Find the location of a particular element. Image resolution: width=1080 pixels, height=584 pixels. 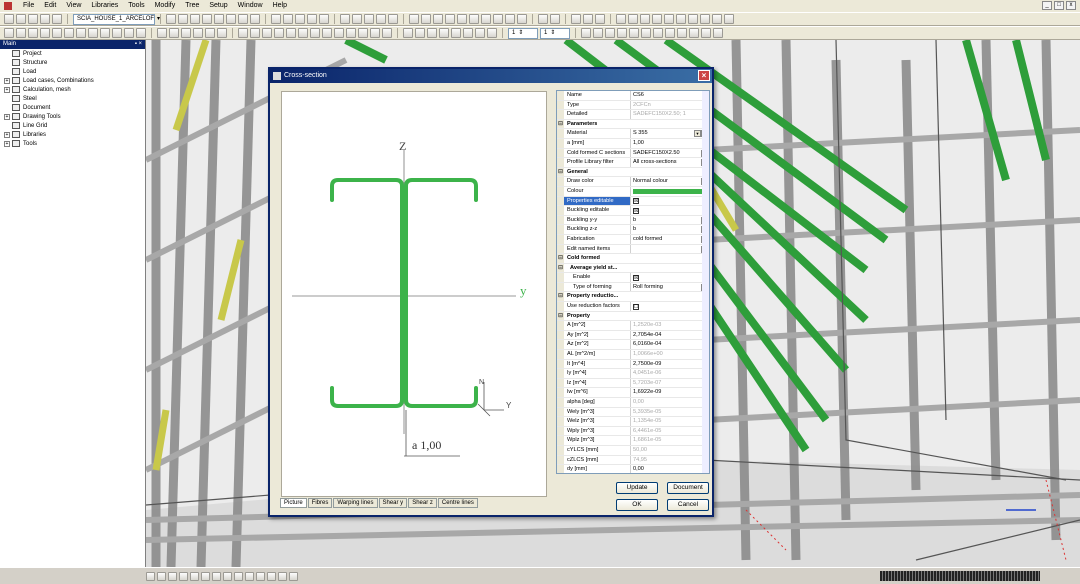

temp-load-icon is located at coordinates (222, 33).